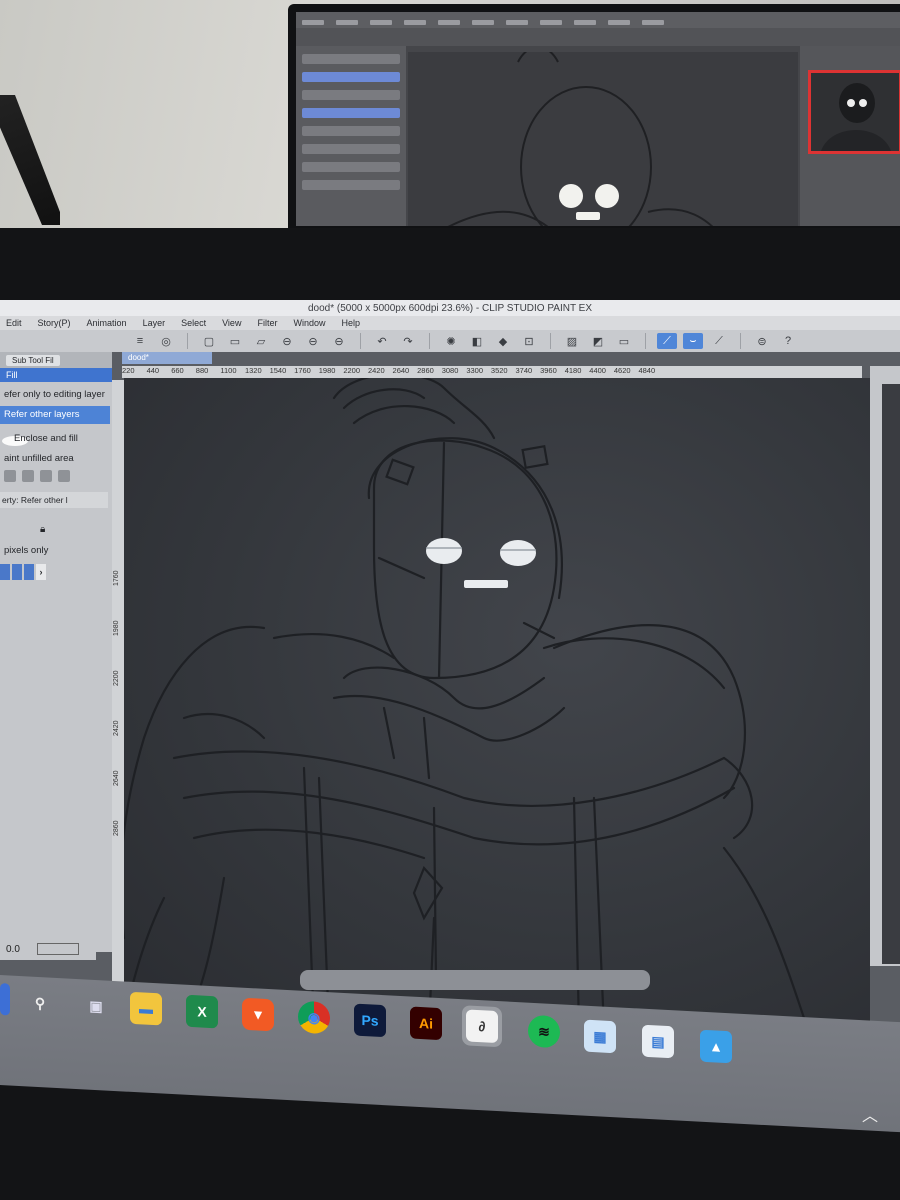  I want to click on ruler-tick: 3740, so click(524, 370).